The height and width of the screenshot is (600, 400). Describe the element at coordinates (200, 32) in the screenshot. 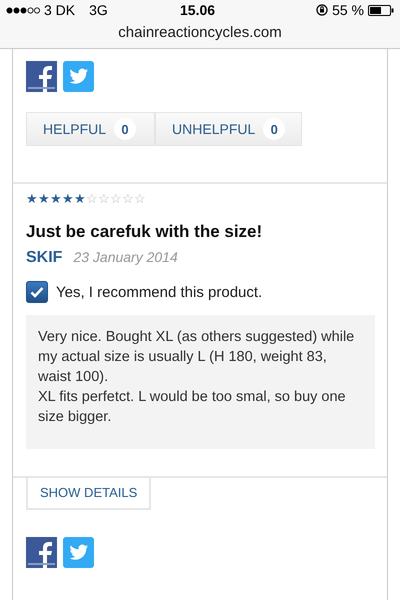

I see `address-bar-url: chainreactioncycles.com` at that location.